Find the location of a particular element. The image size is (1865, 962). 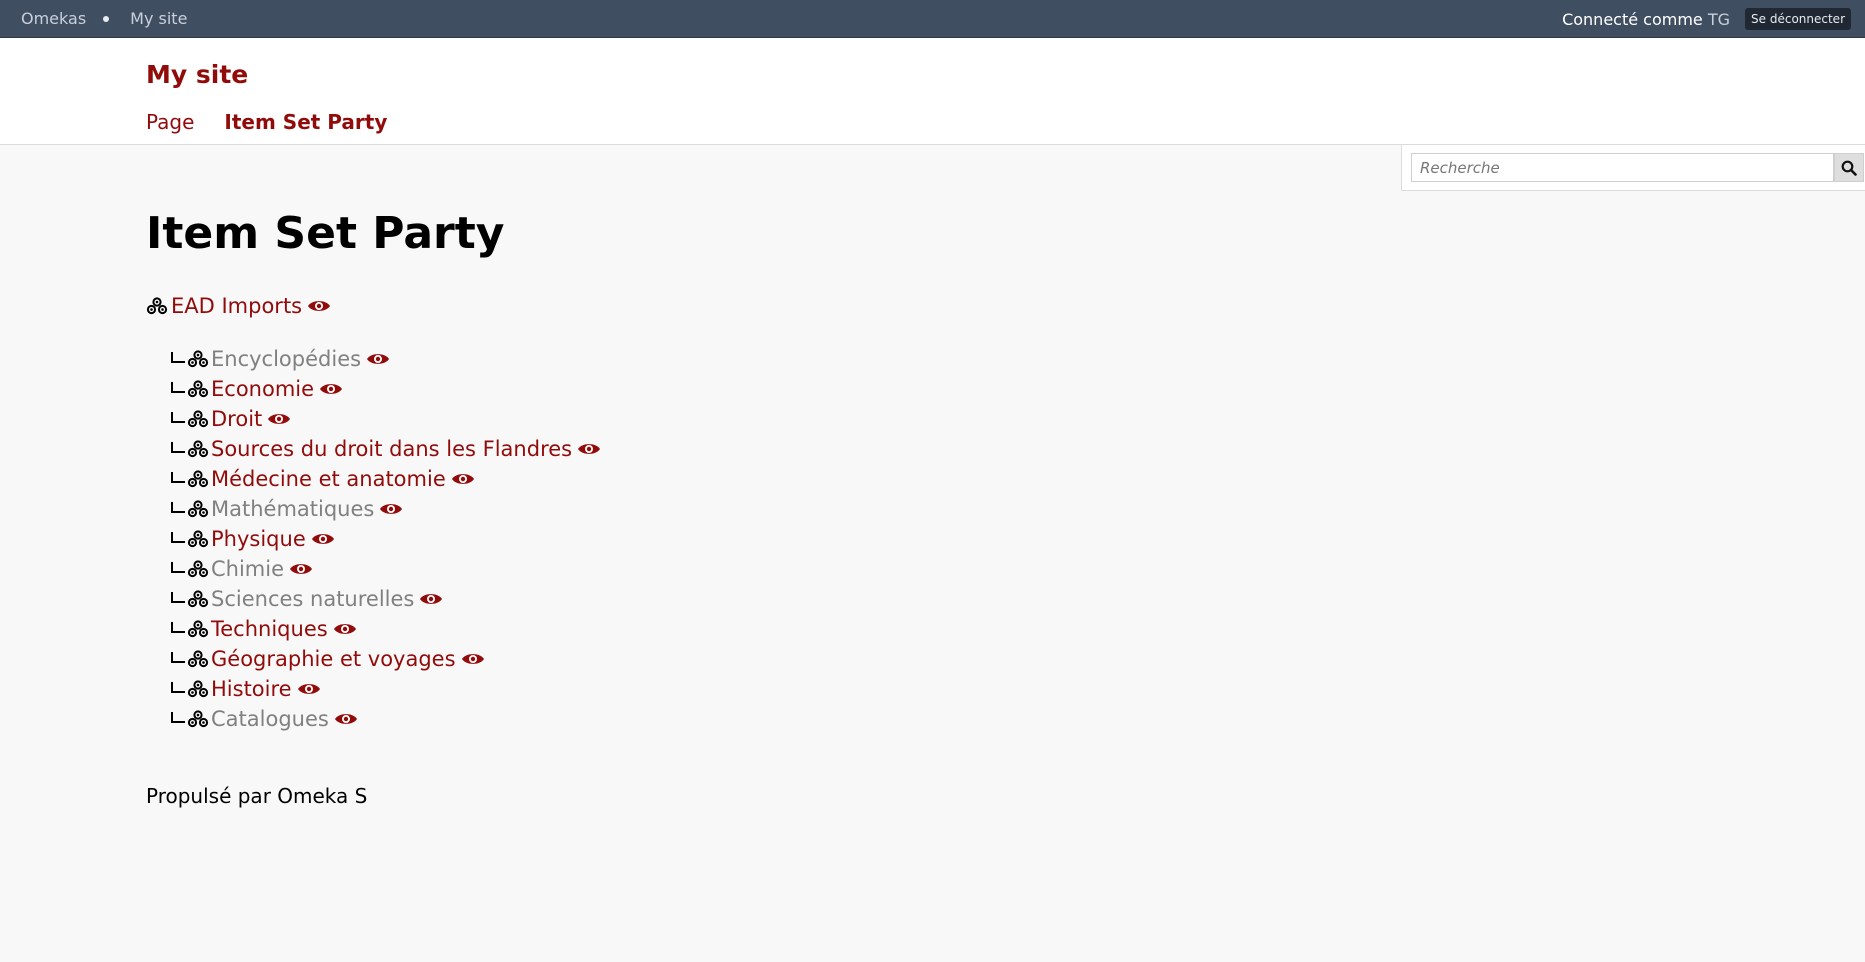

item-set-link: Chimie is located at coordinates (247, 569).